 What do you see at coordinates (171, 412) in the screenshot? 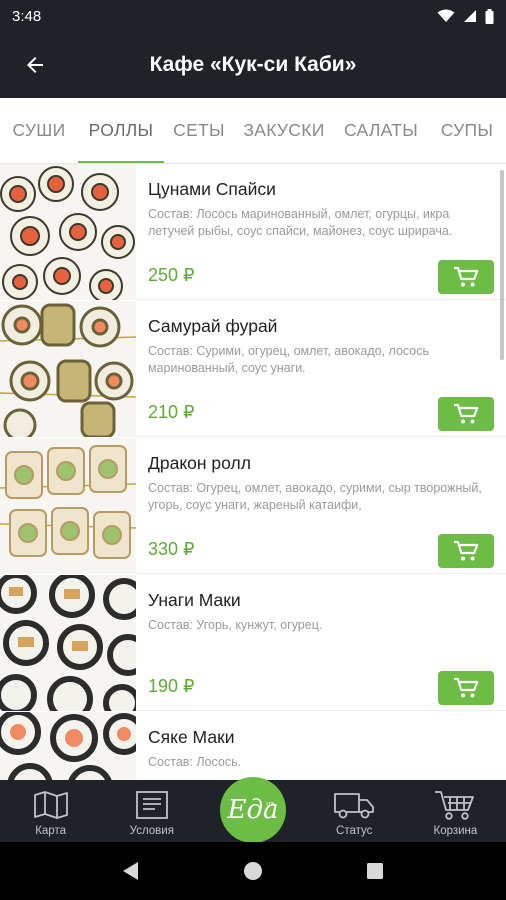
I see `product-price: 210 ₽` at bounding box center [171, 412].